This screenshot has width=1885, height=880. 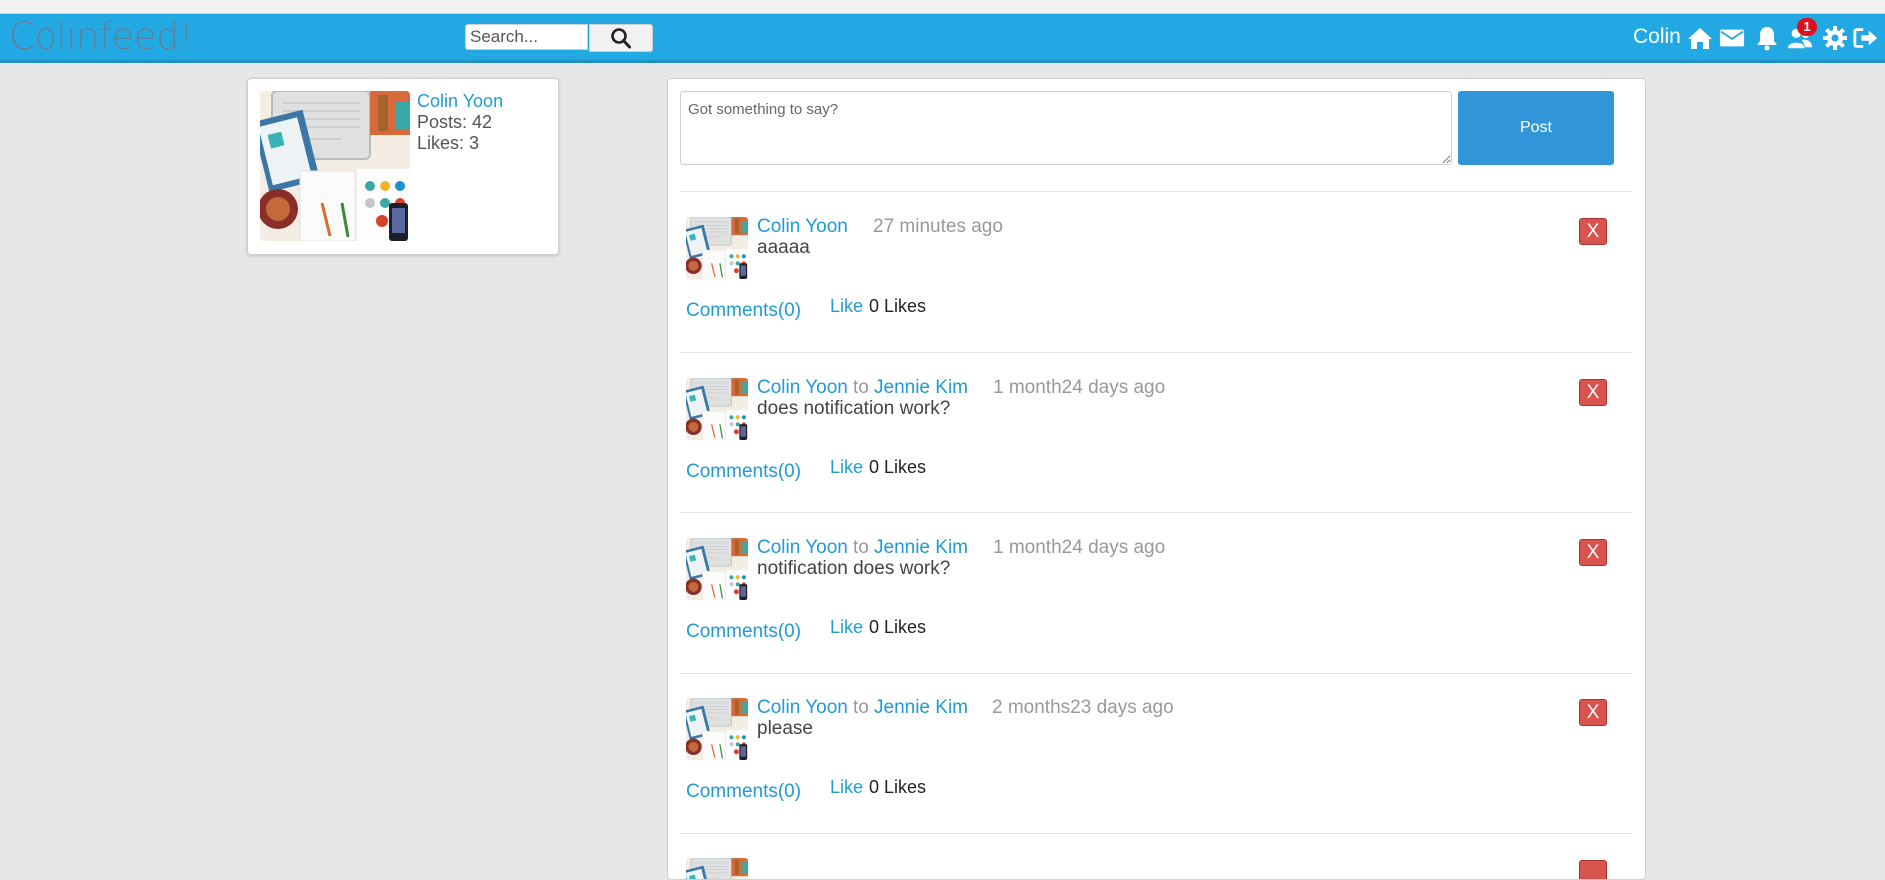 I want to click on post-body: does notification work?, so click(x=854, y=408).